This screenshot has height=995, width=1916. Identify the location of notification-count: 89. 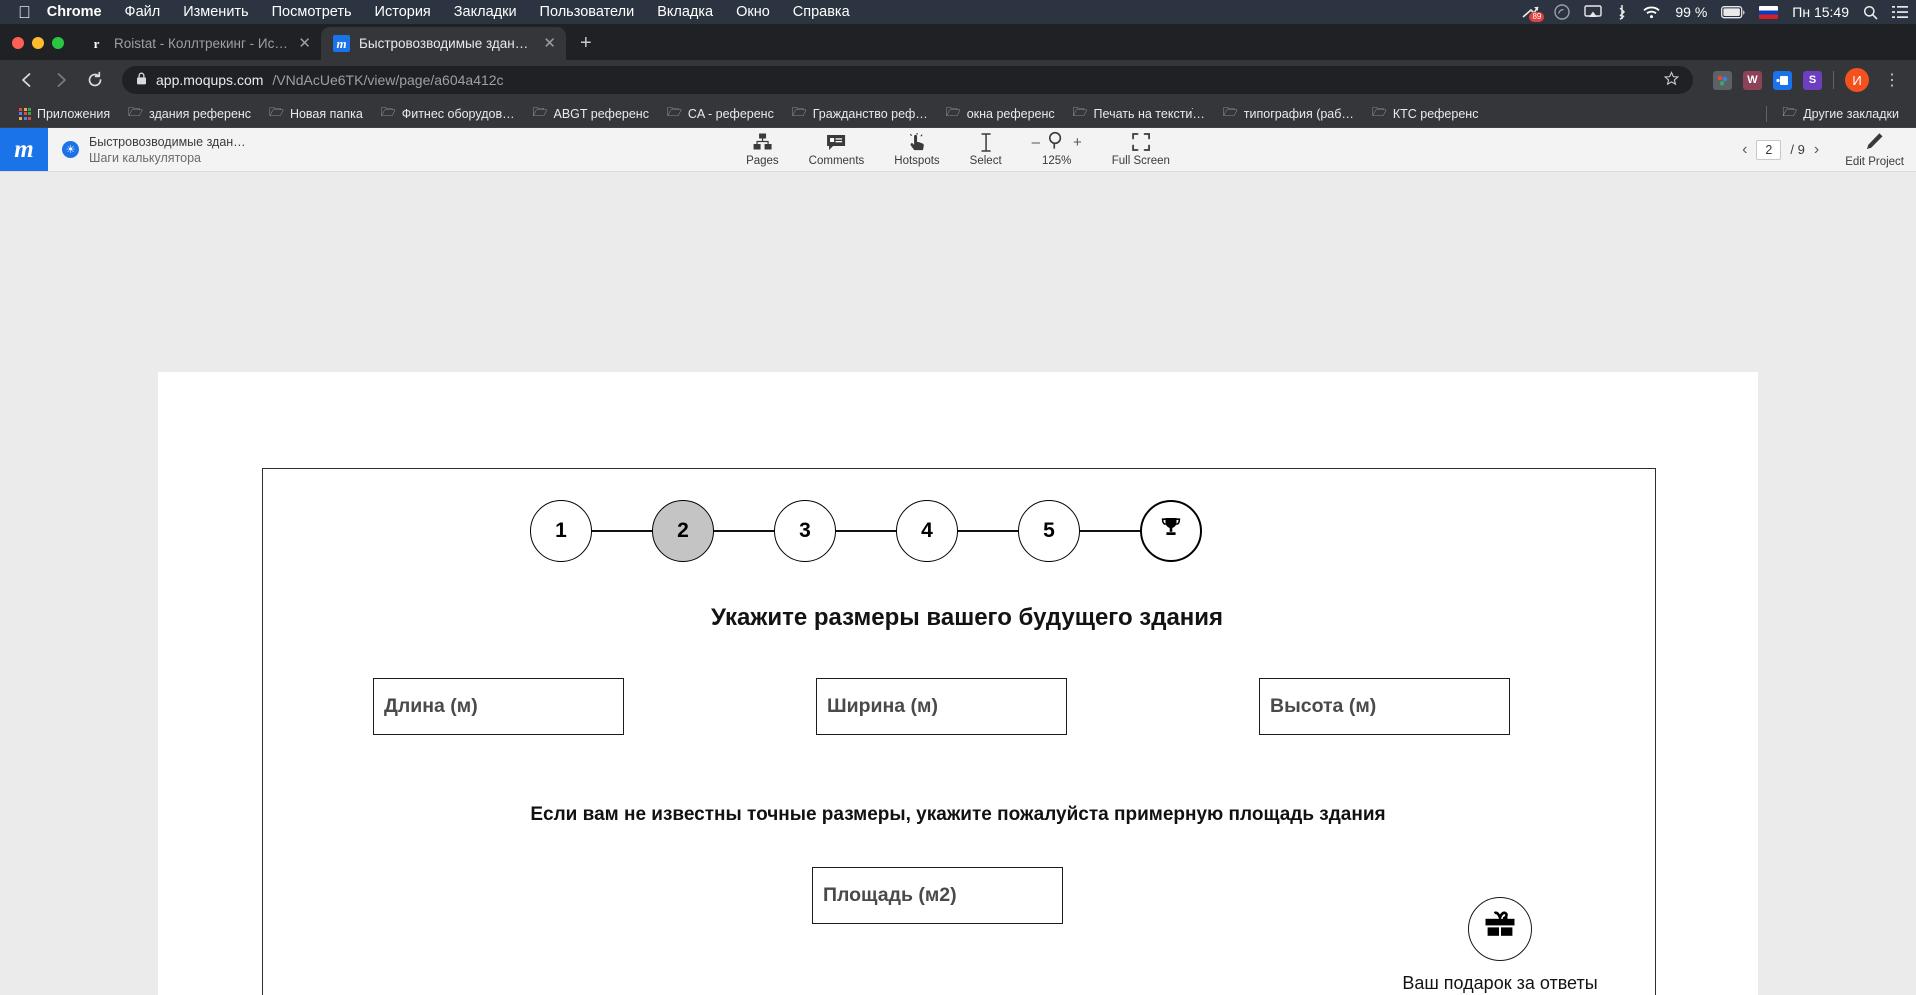
(1537, 16).